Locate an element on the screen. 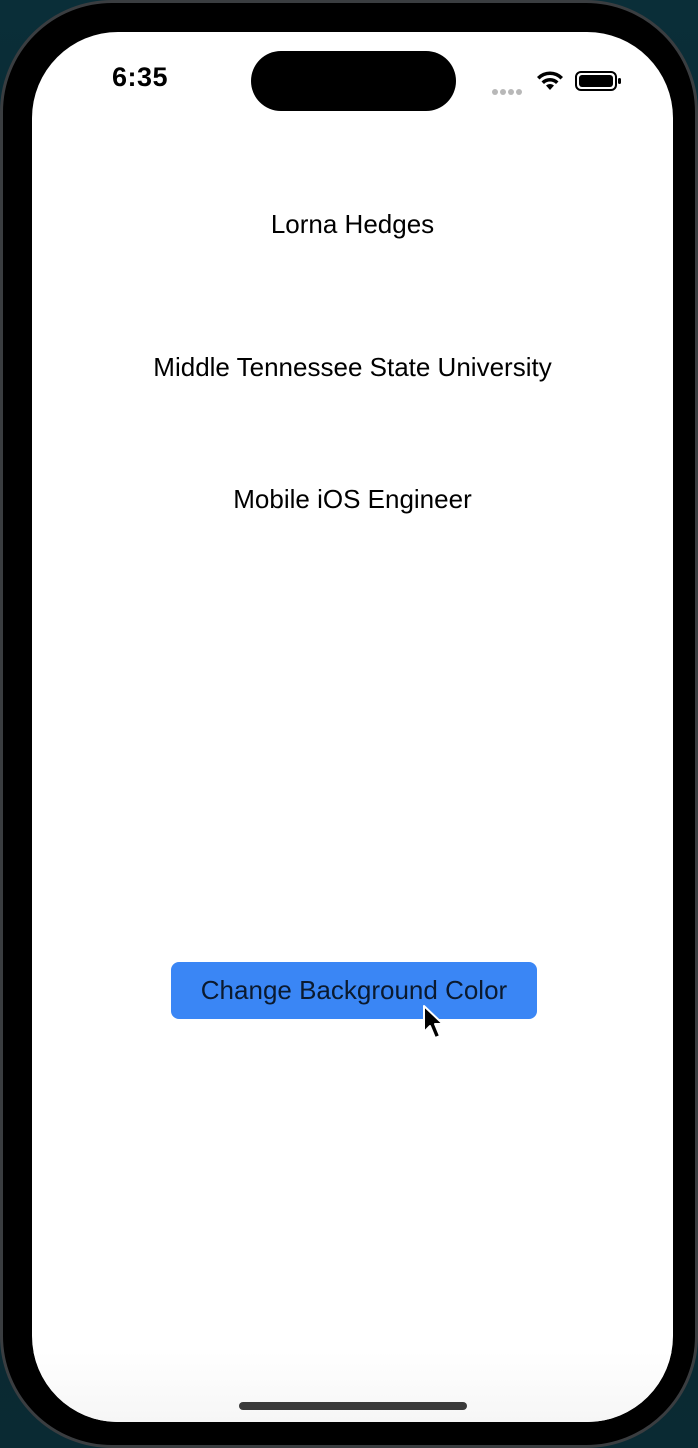 This screenshot has width=698, height=1448. home-indicator is located at coordinates (353, 1406).